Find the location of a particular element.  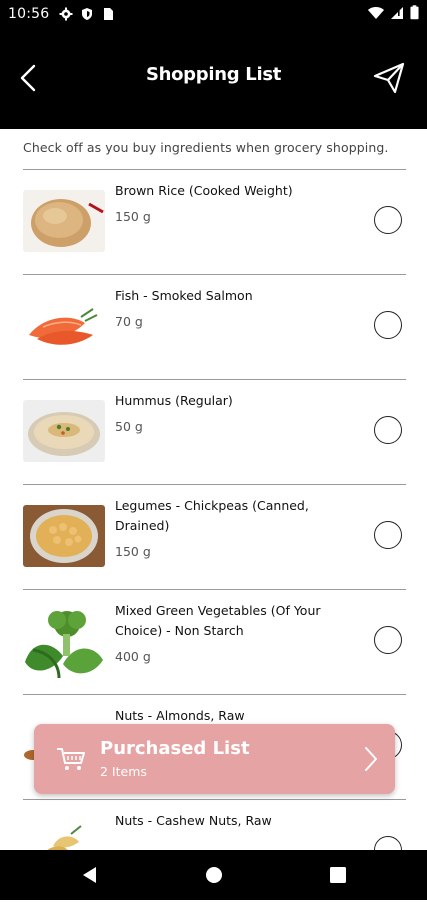

sim-card-icon is located at coordinates (109, 14).